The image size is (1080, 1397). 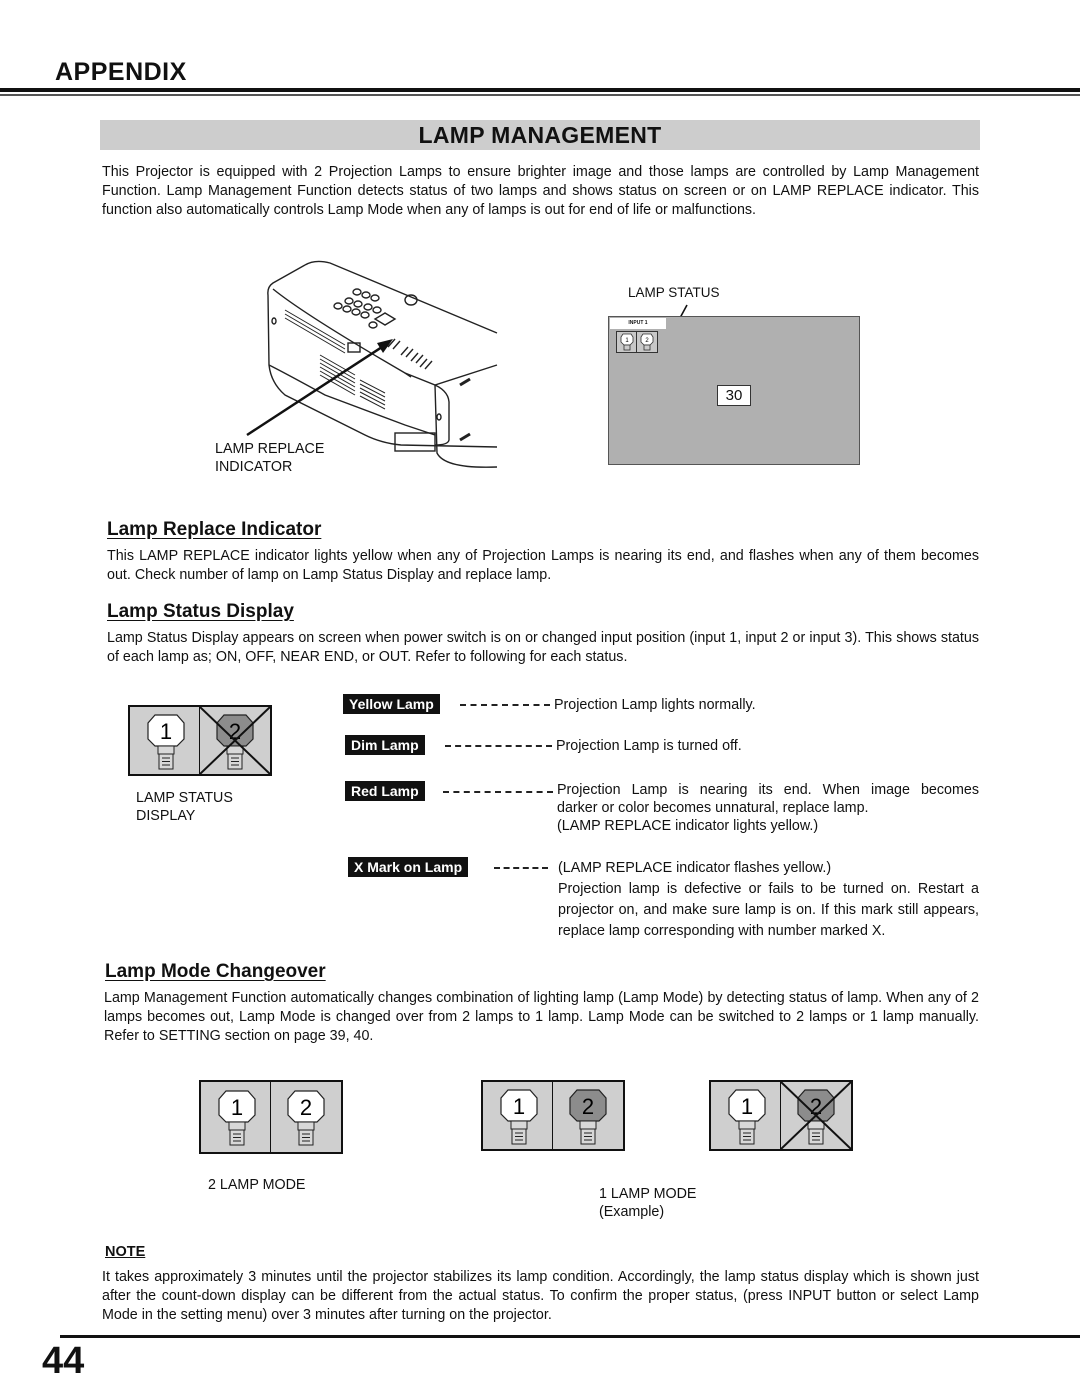 What do you see at coordinates (632, 1212) in the screenshot?
I see `caption-line2: (Example)` at bounding box center [632, 1212].